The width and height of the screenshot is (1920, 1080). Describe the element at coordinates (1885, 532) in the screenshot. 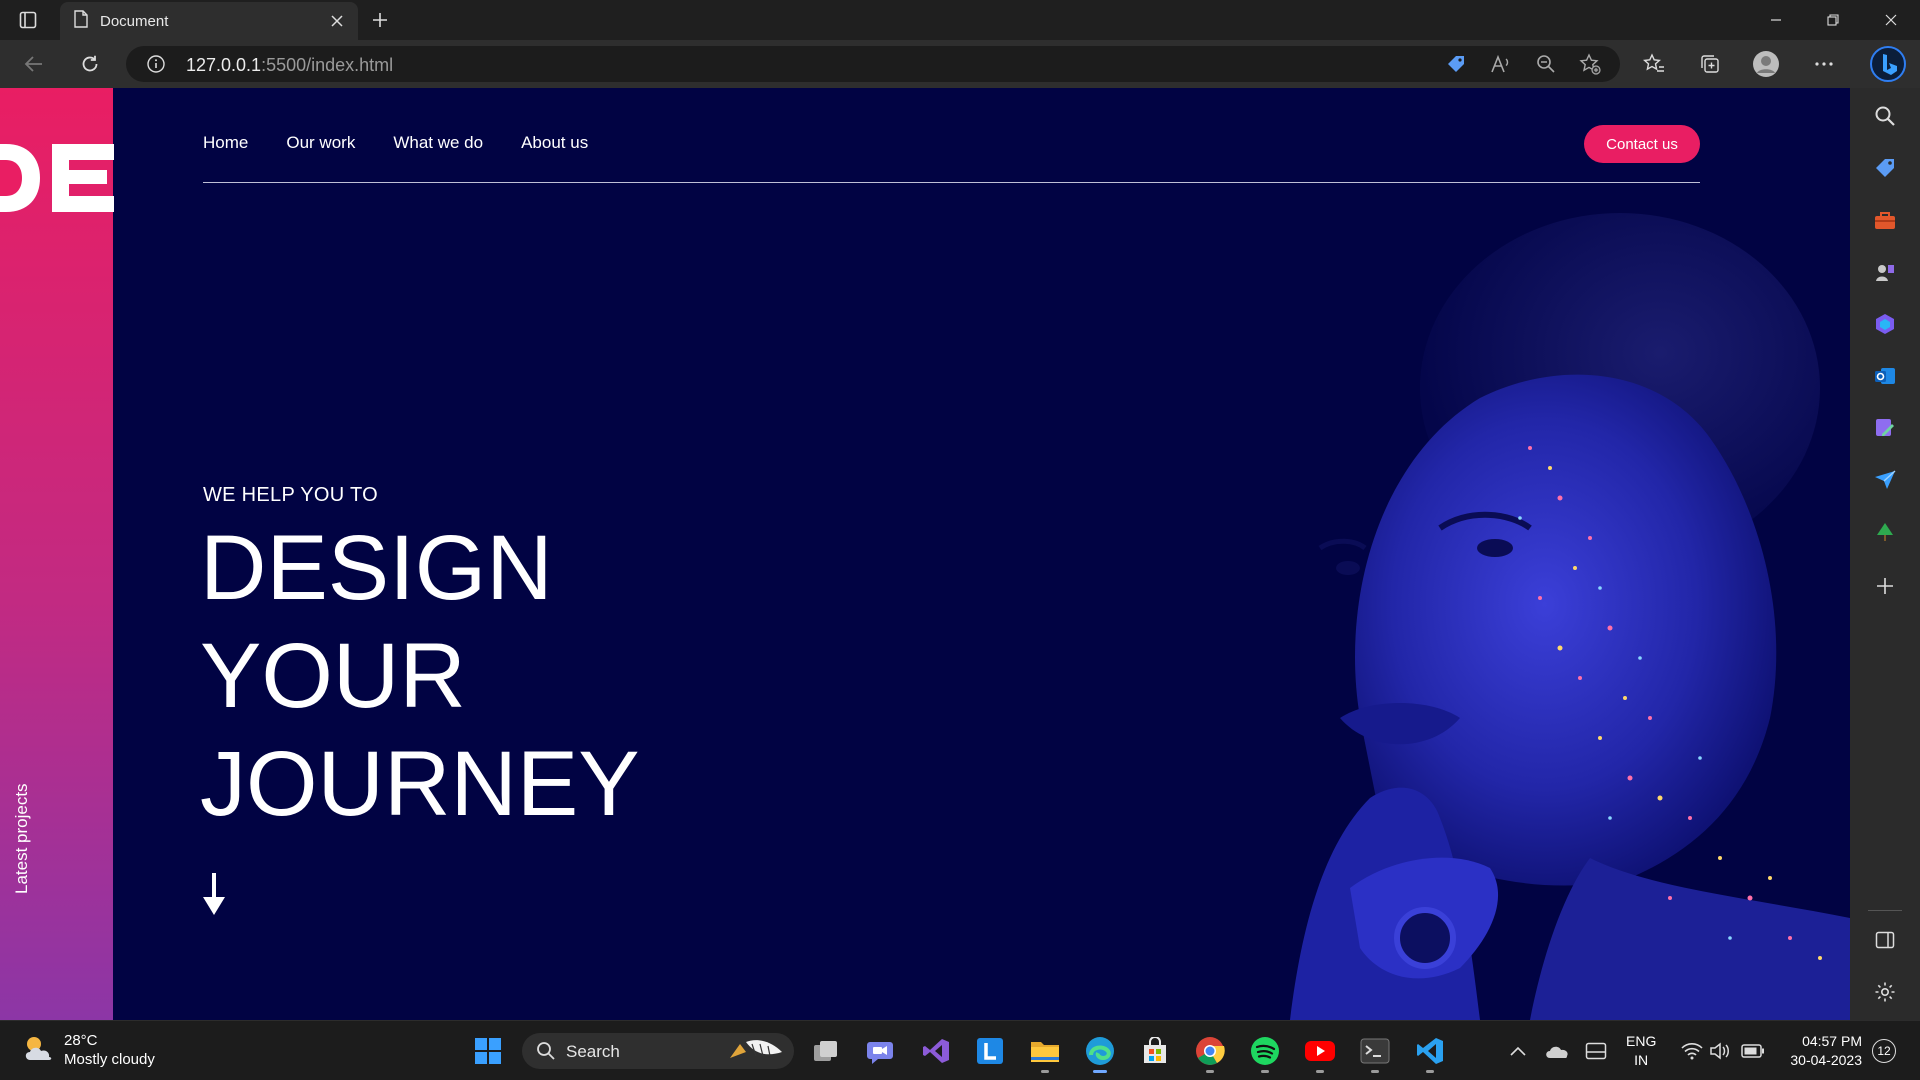

I see `sidebar-tree-icon` at that location.